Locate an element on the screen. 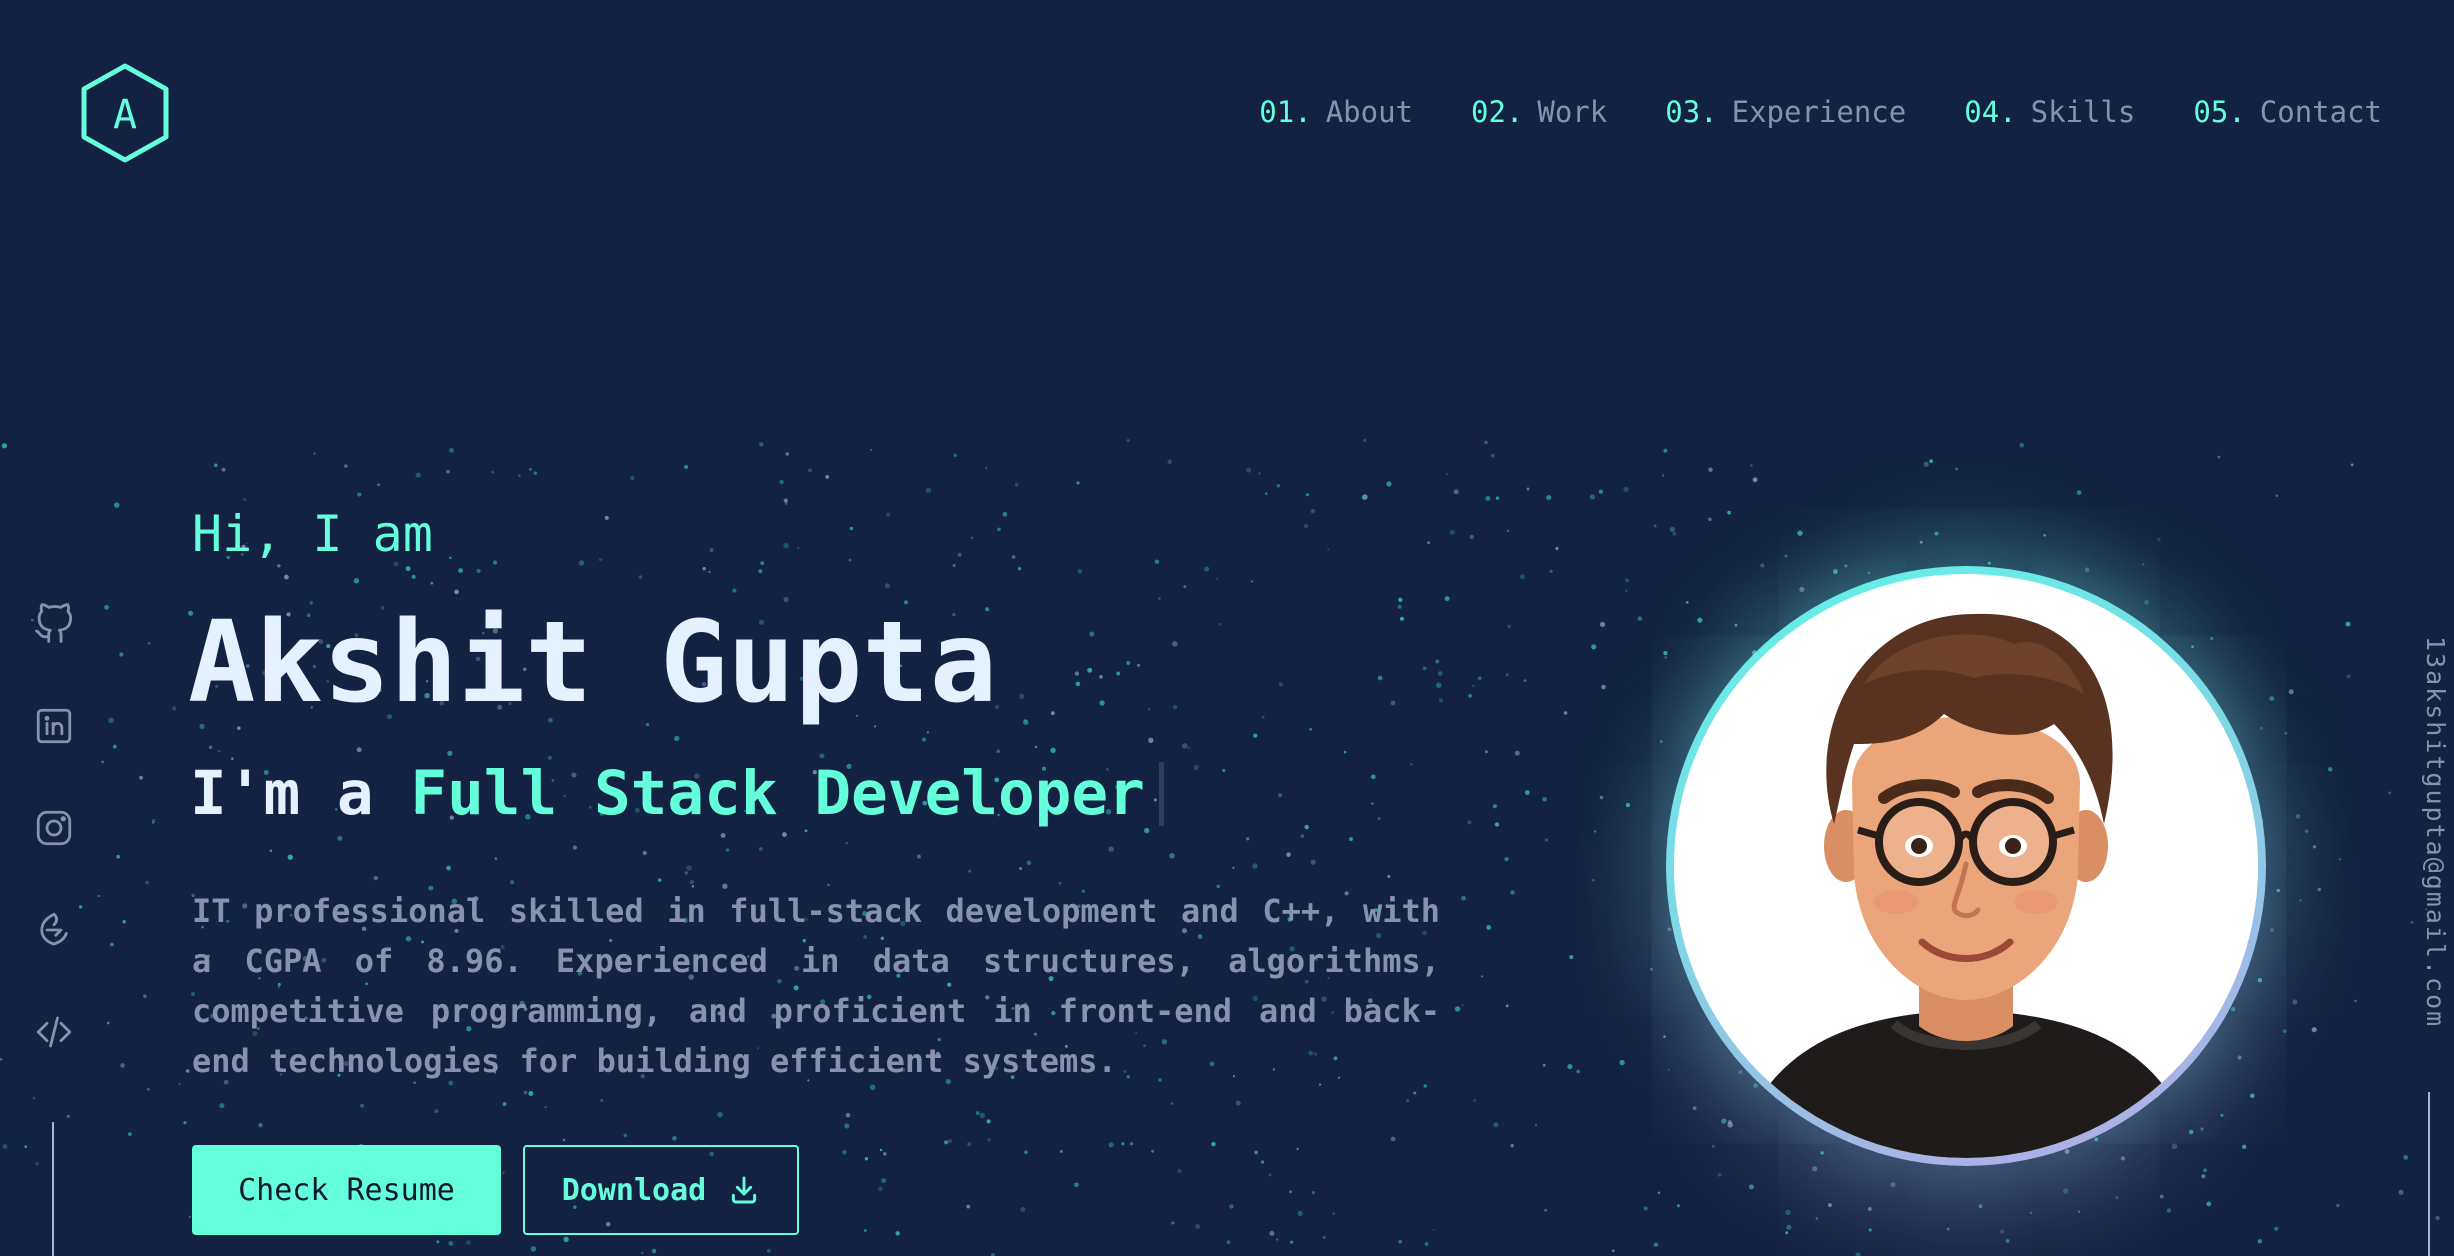 This screenshot has width=2454, height=1256. codechef-icon is located at coordinates (54, 930).